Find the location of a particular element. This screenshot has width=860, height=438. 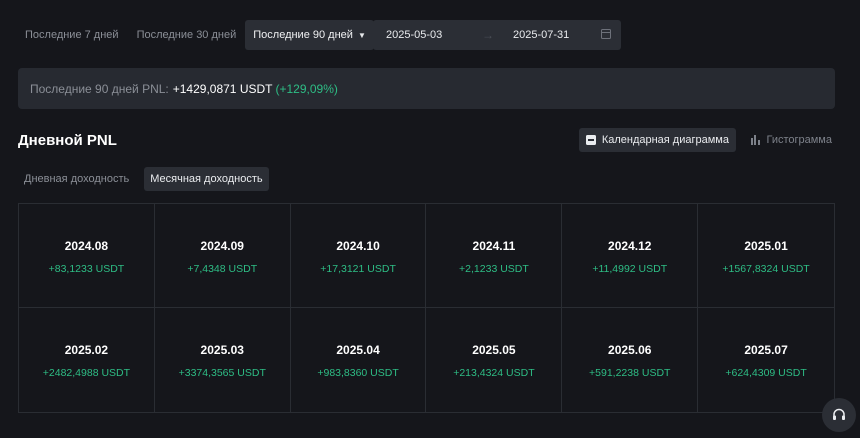

month-pnl: +7,4348 USDT is located at coordinates (222, 269).